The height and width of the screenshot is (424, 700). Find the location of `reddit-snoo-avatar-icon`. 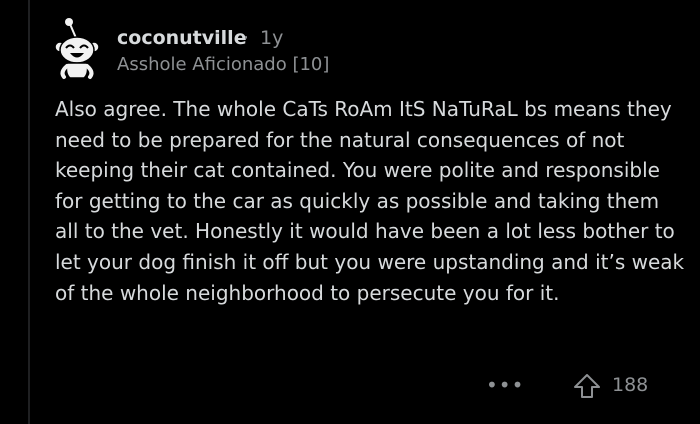

reddit-snoo-avatar-icon is located at coordinates (77, 48).